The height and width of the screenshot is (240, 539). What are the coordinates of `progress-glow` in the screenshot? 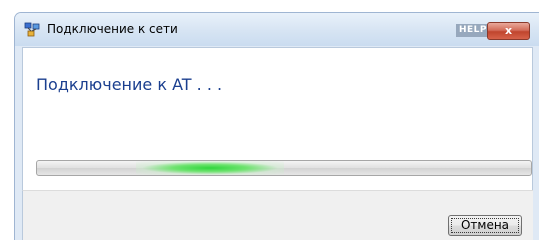 It's located at (209, 168).